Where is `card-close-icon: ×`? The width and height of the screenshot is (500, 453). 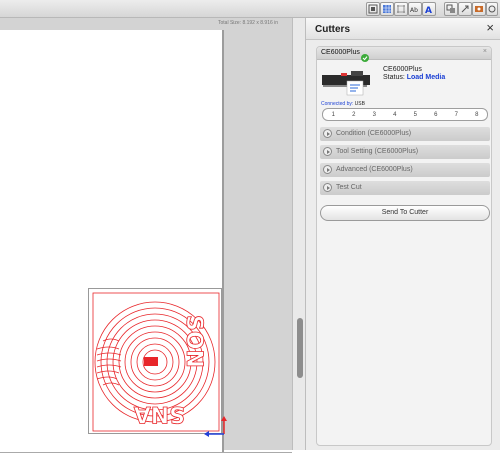 card-close-icon: × is located at coordinates (485, 51).